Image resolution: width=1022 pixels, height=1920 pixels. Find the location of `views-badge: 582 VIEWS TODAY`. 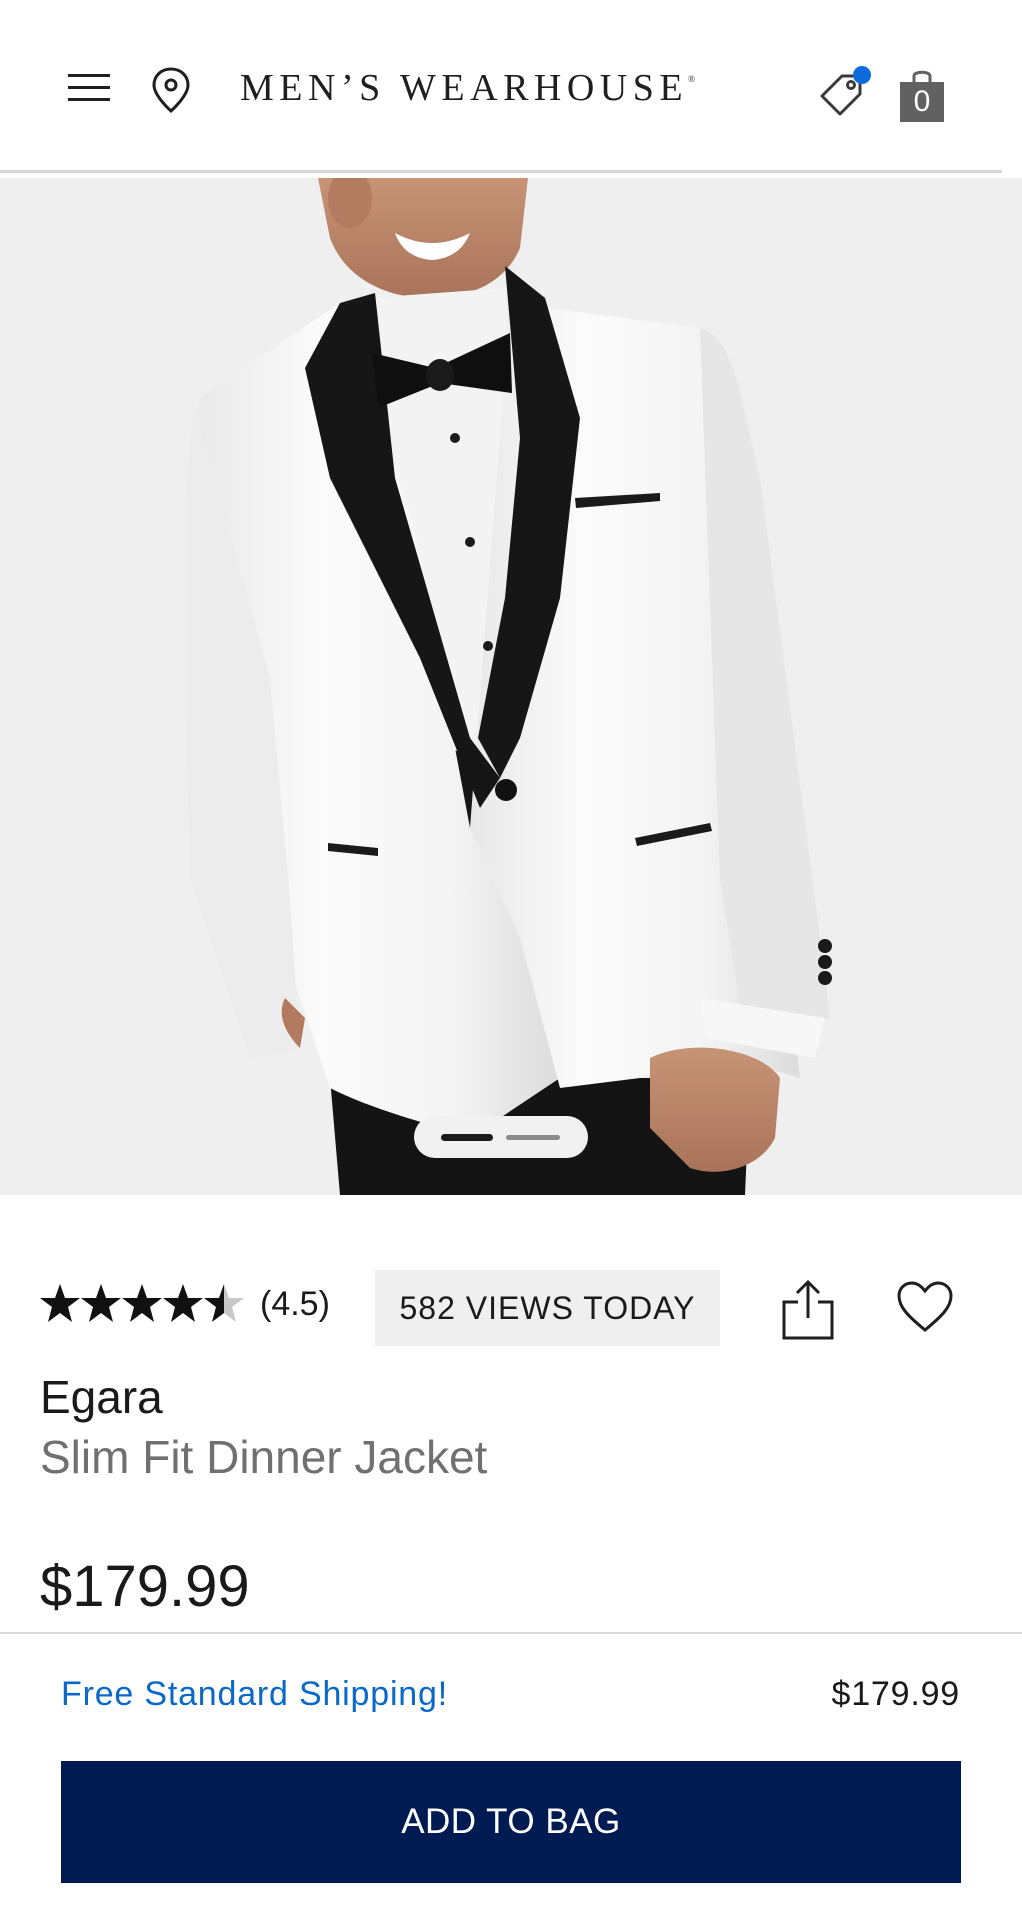

views-badge: 582 VIEWS TODAY is located at coordinates (547, 1308).